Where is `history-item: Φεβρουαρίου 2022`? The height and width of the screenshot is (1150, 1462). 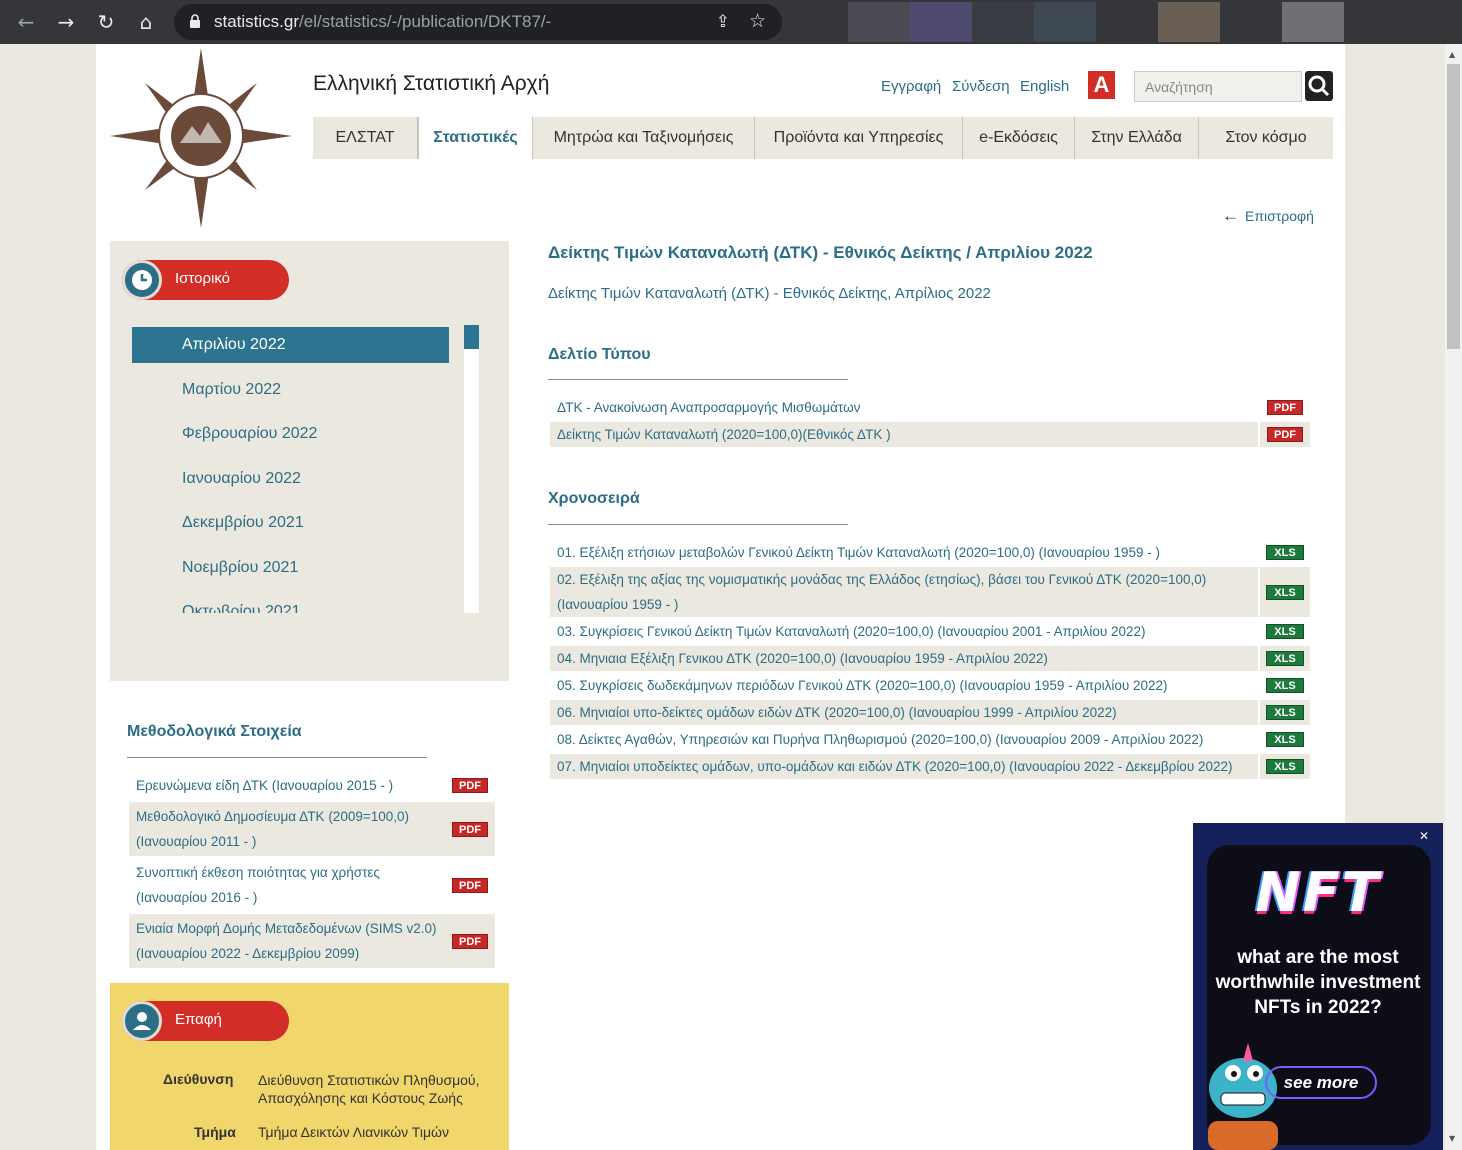
history-item: Φεβρουαρίου 2022 is located at coordinates (290, 438).